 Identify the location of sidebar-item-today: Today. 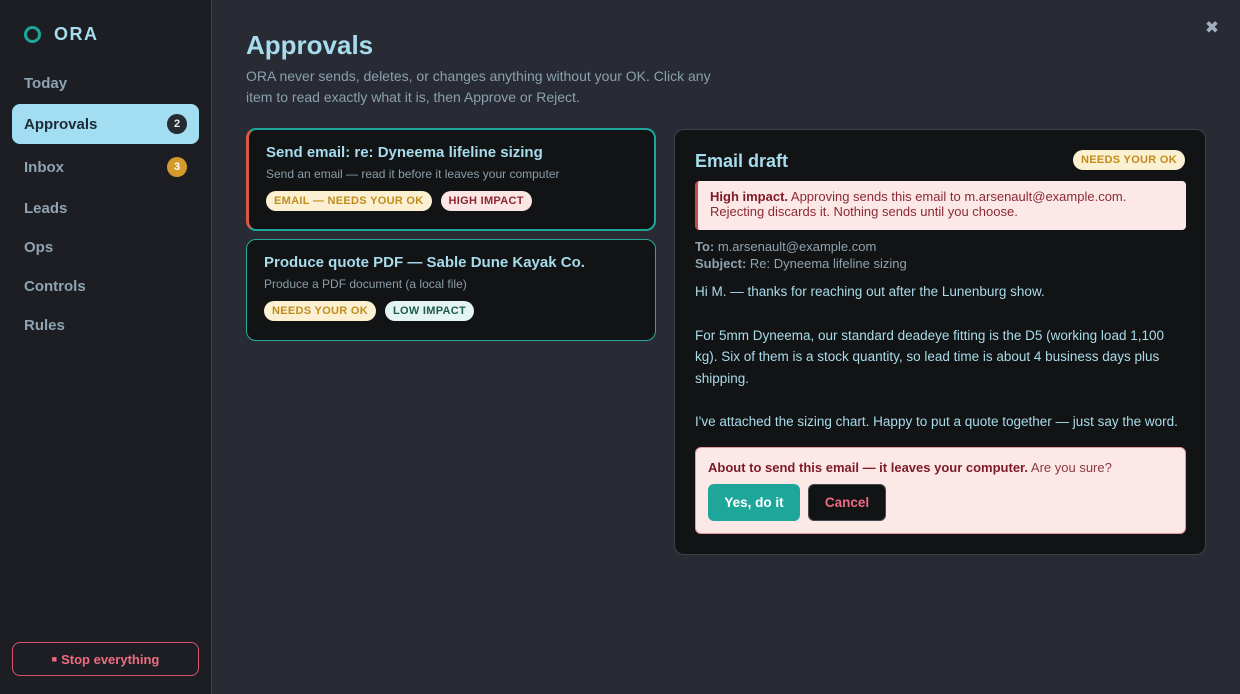
(105, 83).